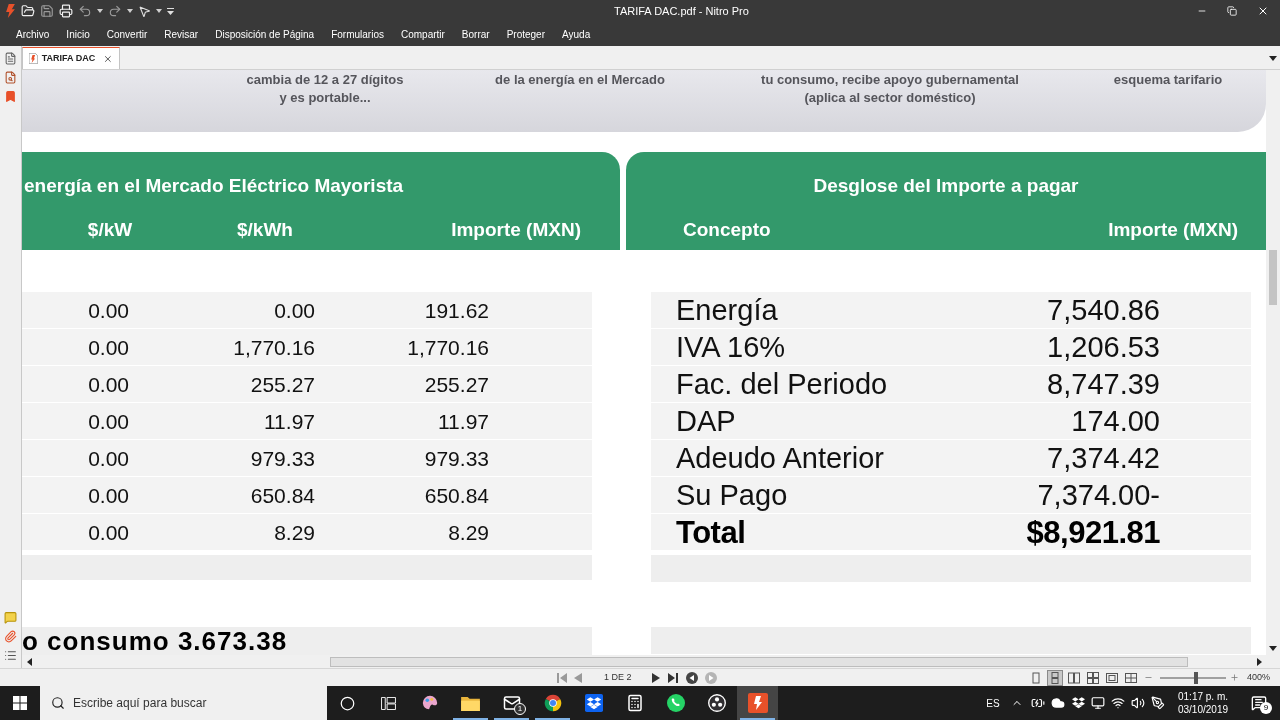 Image resolution: width=1280 pixels, height=720 pixels. Describe the element at coordinates (1092, 677) in the screenshot. I see `grid-icon` at that location.